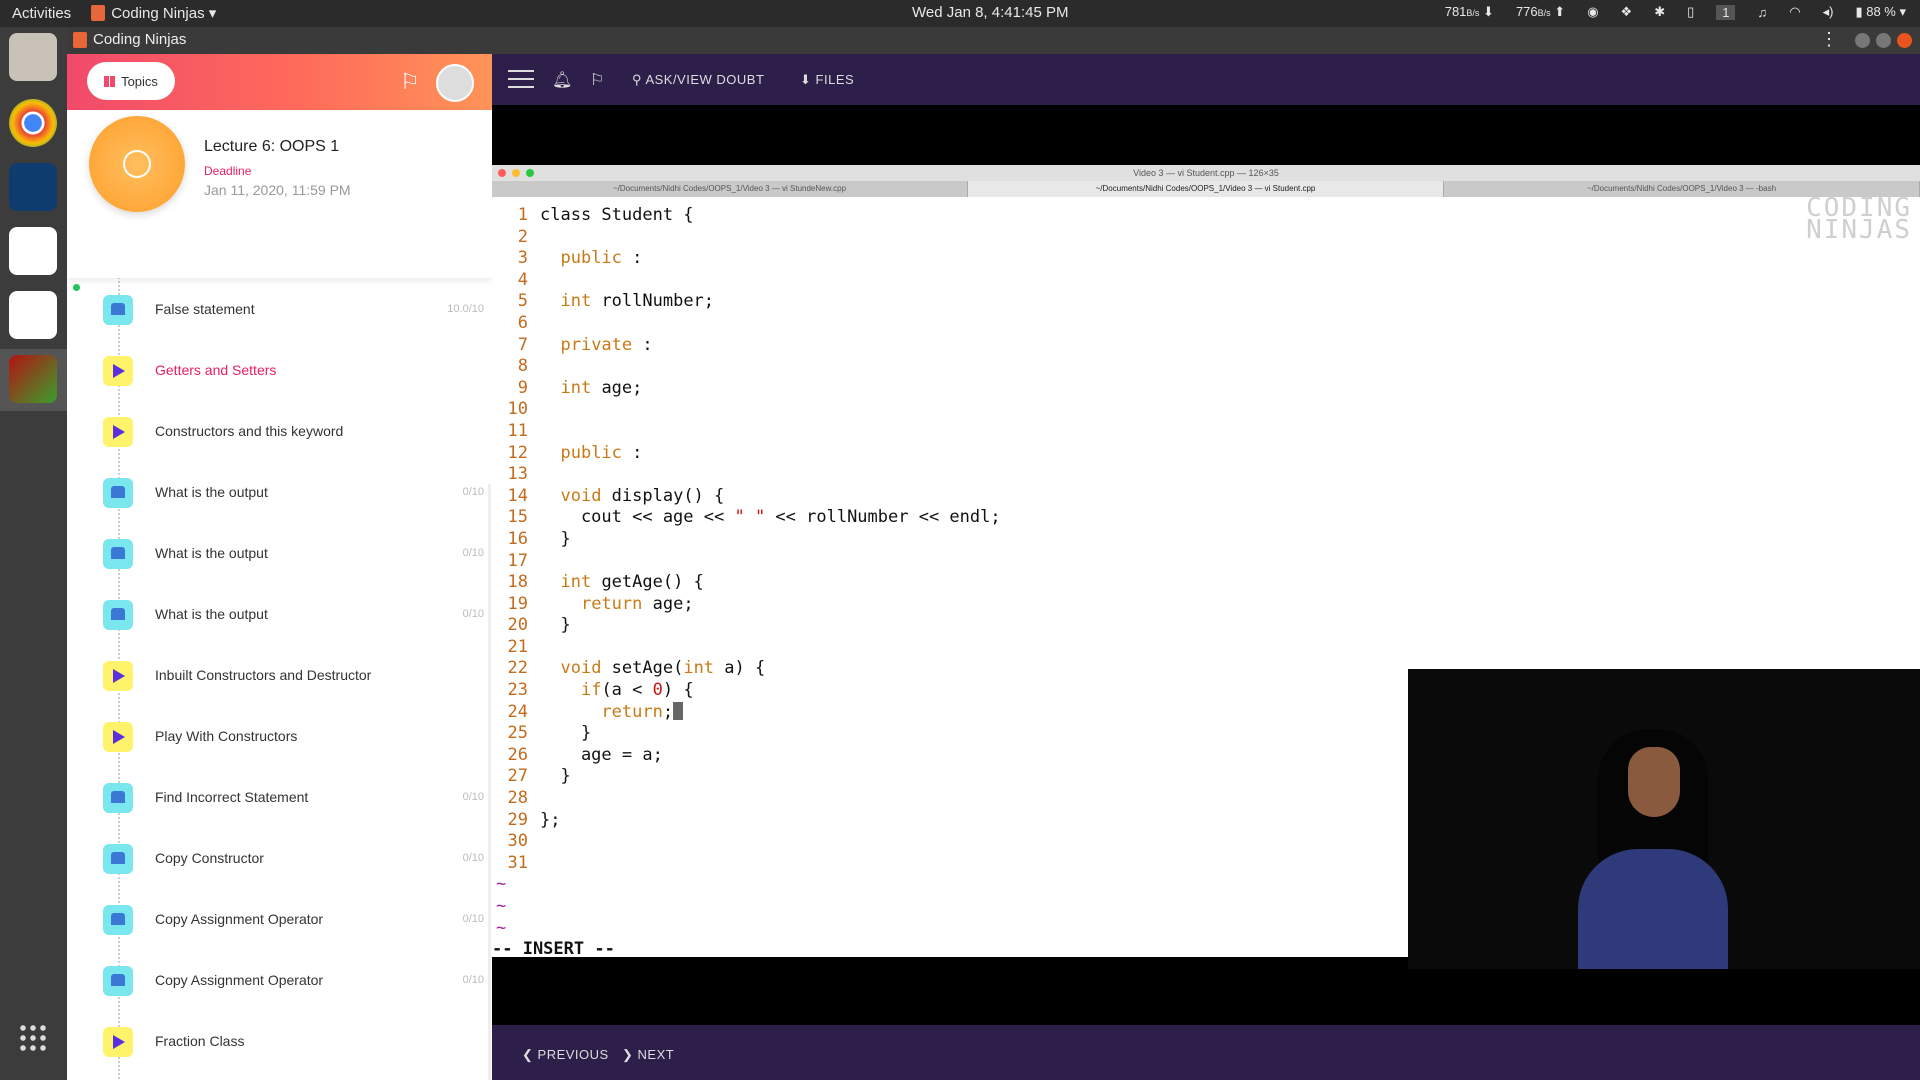 The image size is (1920, 1080). I want to click on volume-icon: ◂), so click(1828, 12).